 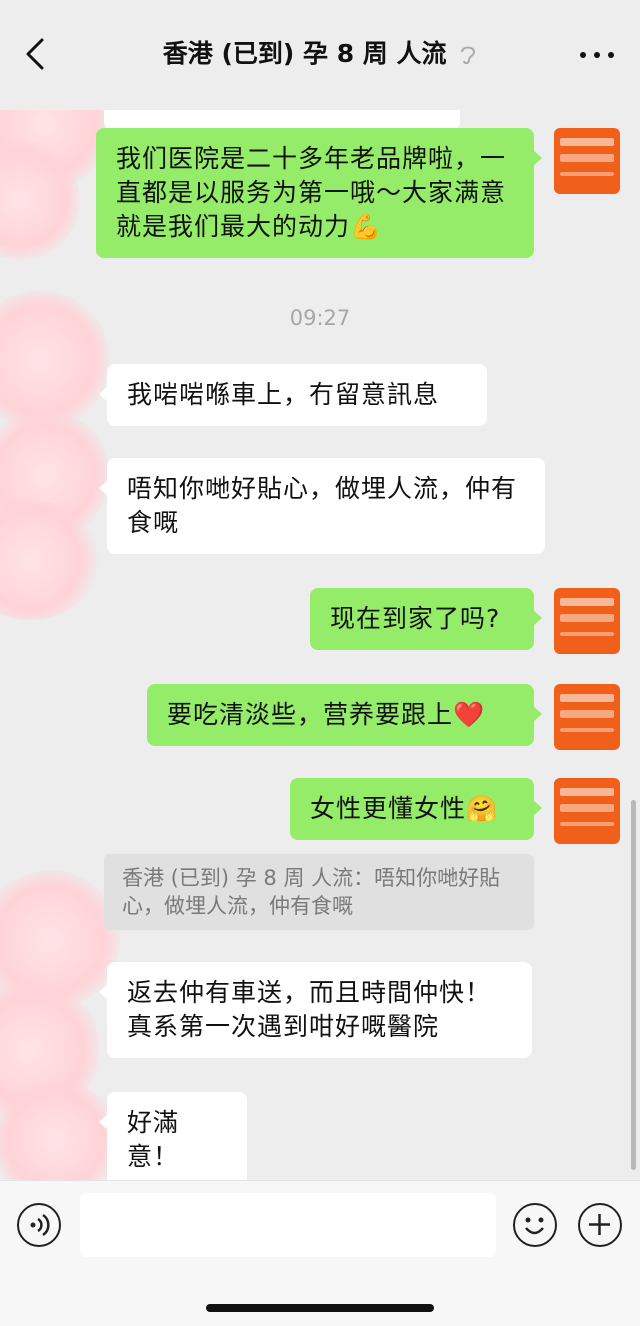 I want to click on plus-icon, so click(x=599, y=1224).